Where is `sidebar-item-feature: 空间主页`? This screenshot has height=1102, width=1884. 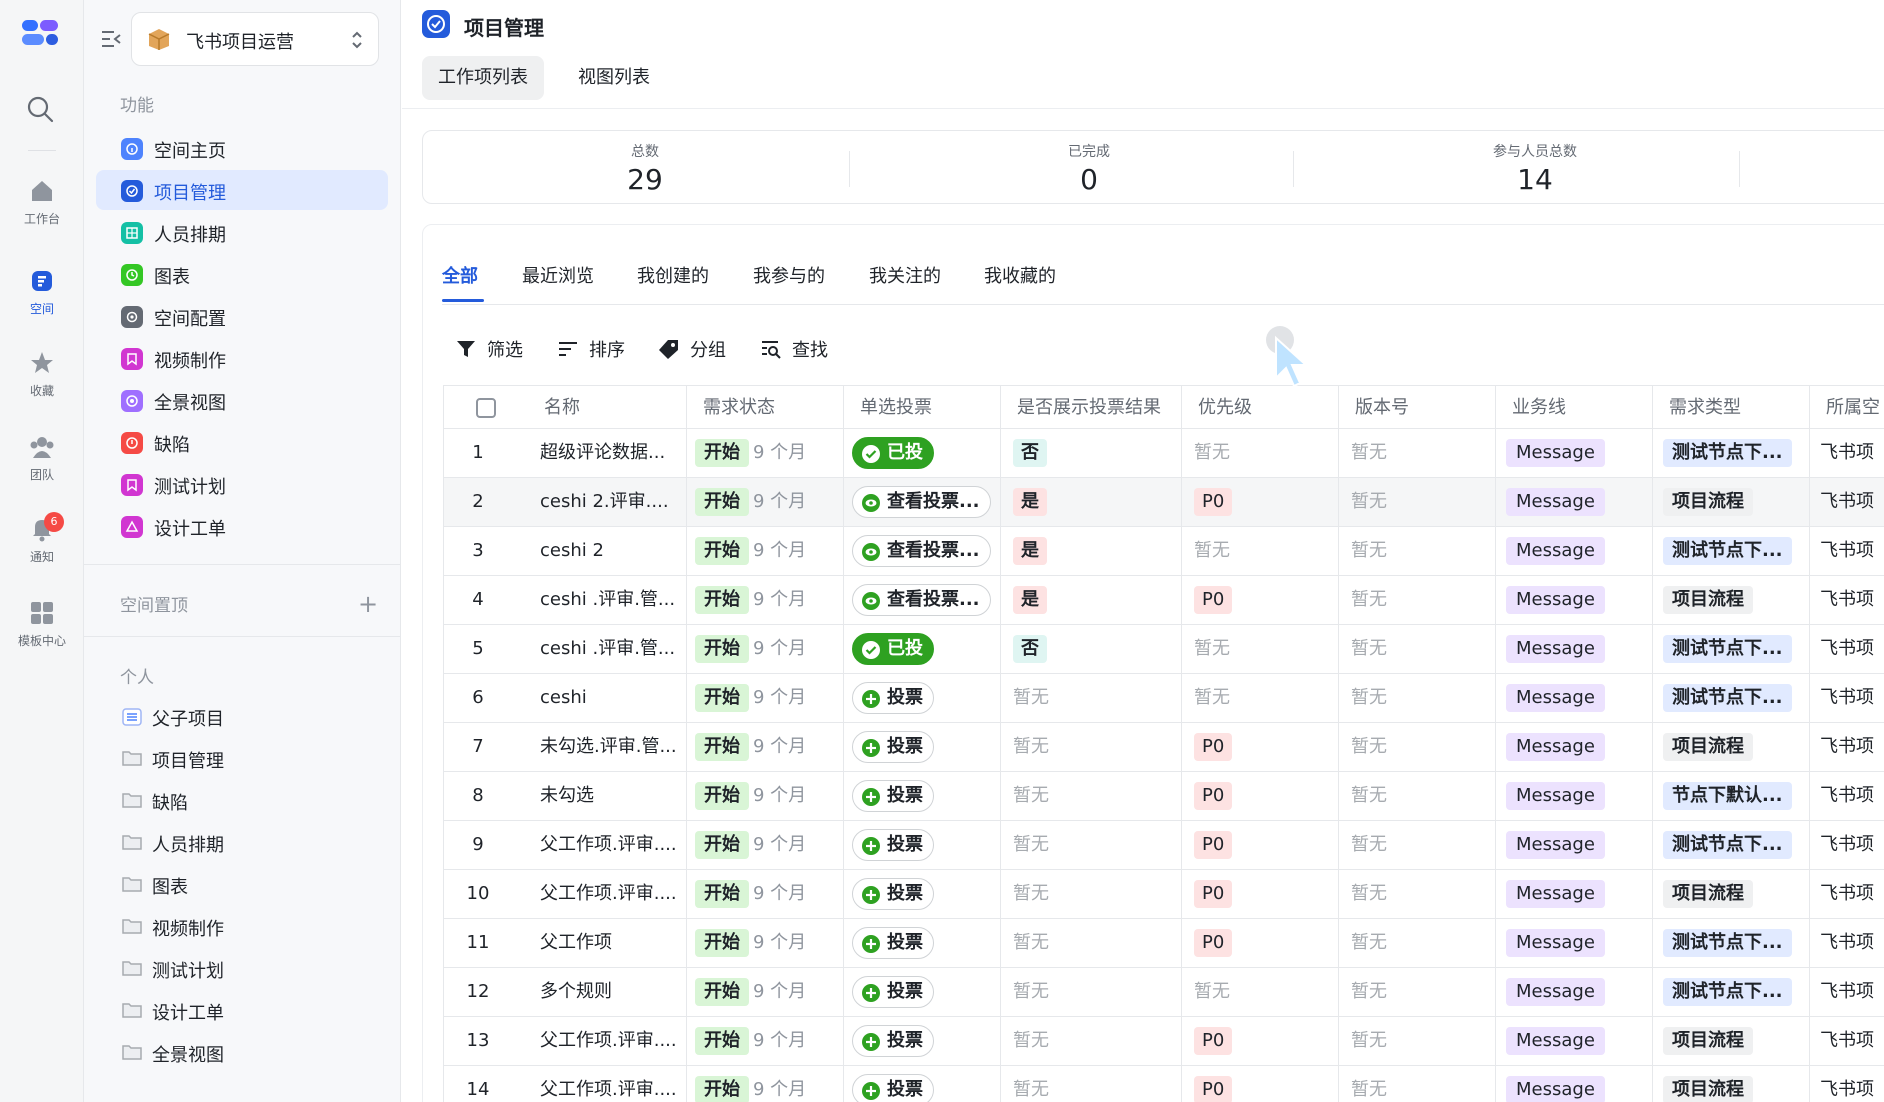 sidebar-item-feature: 空间主页 is located at coordinates (242, 148).